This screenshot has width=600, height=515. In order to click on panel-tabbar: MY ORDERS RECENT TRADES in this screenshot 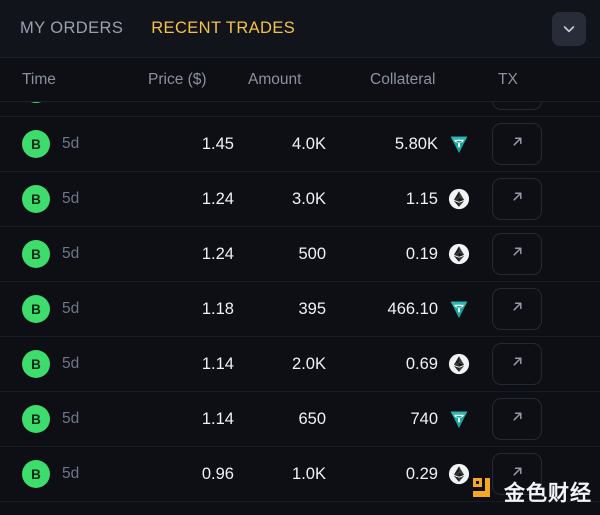, I will do `click(300, 29)`.